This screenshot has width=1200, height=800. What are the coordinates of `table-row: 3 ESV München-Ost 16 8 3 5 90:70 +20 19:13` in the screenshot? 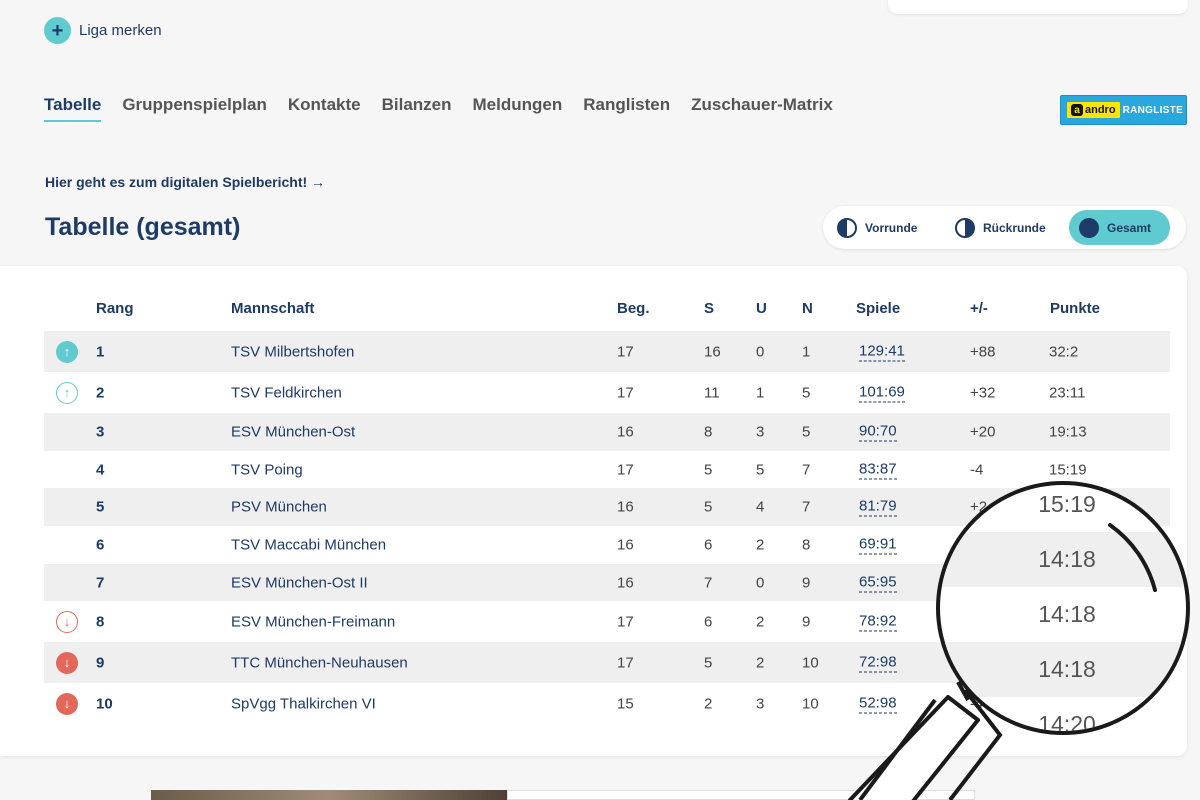 It's located at (607, 432).